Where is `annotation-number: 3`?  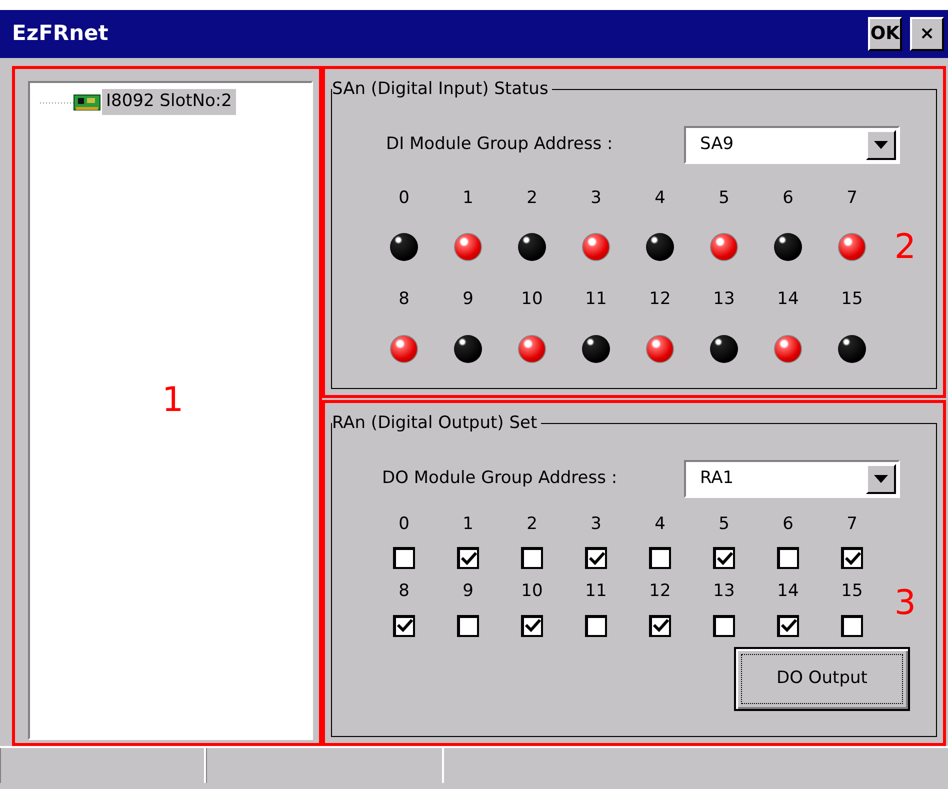
annotation-number: 3 is located at coordinates (905, 603).